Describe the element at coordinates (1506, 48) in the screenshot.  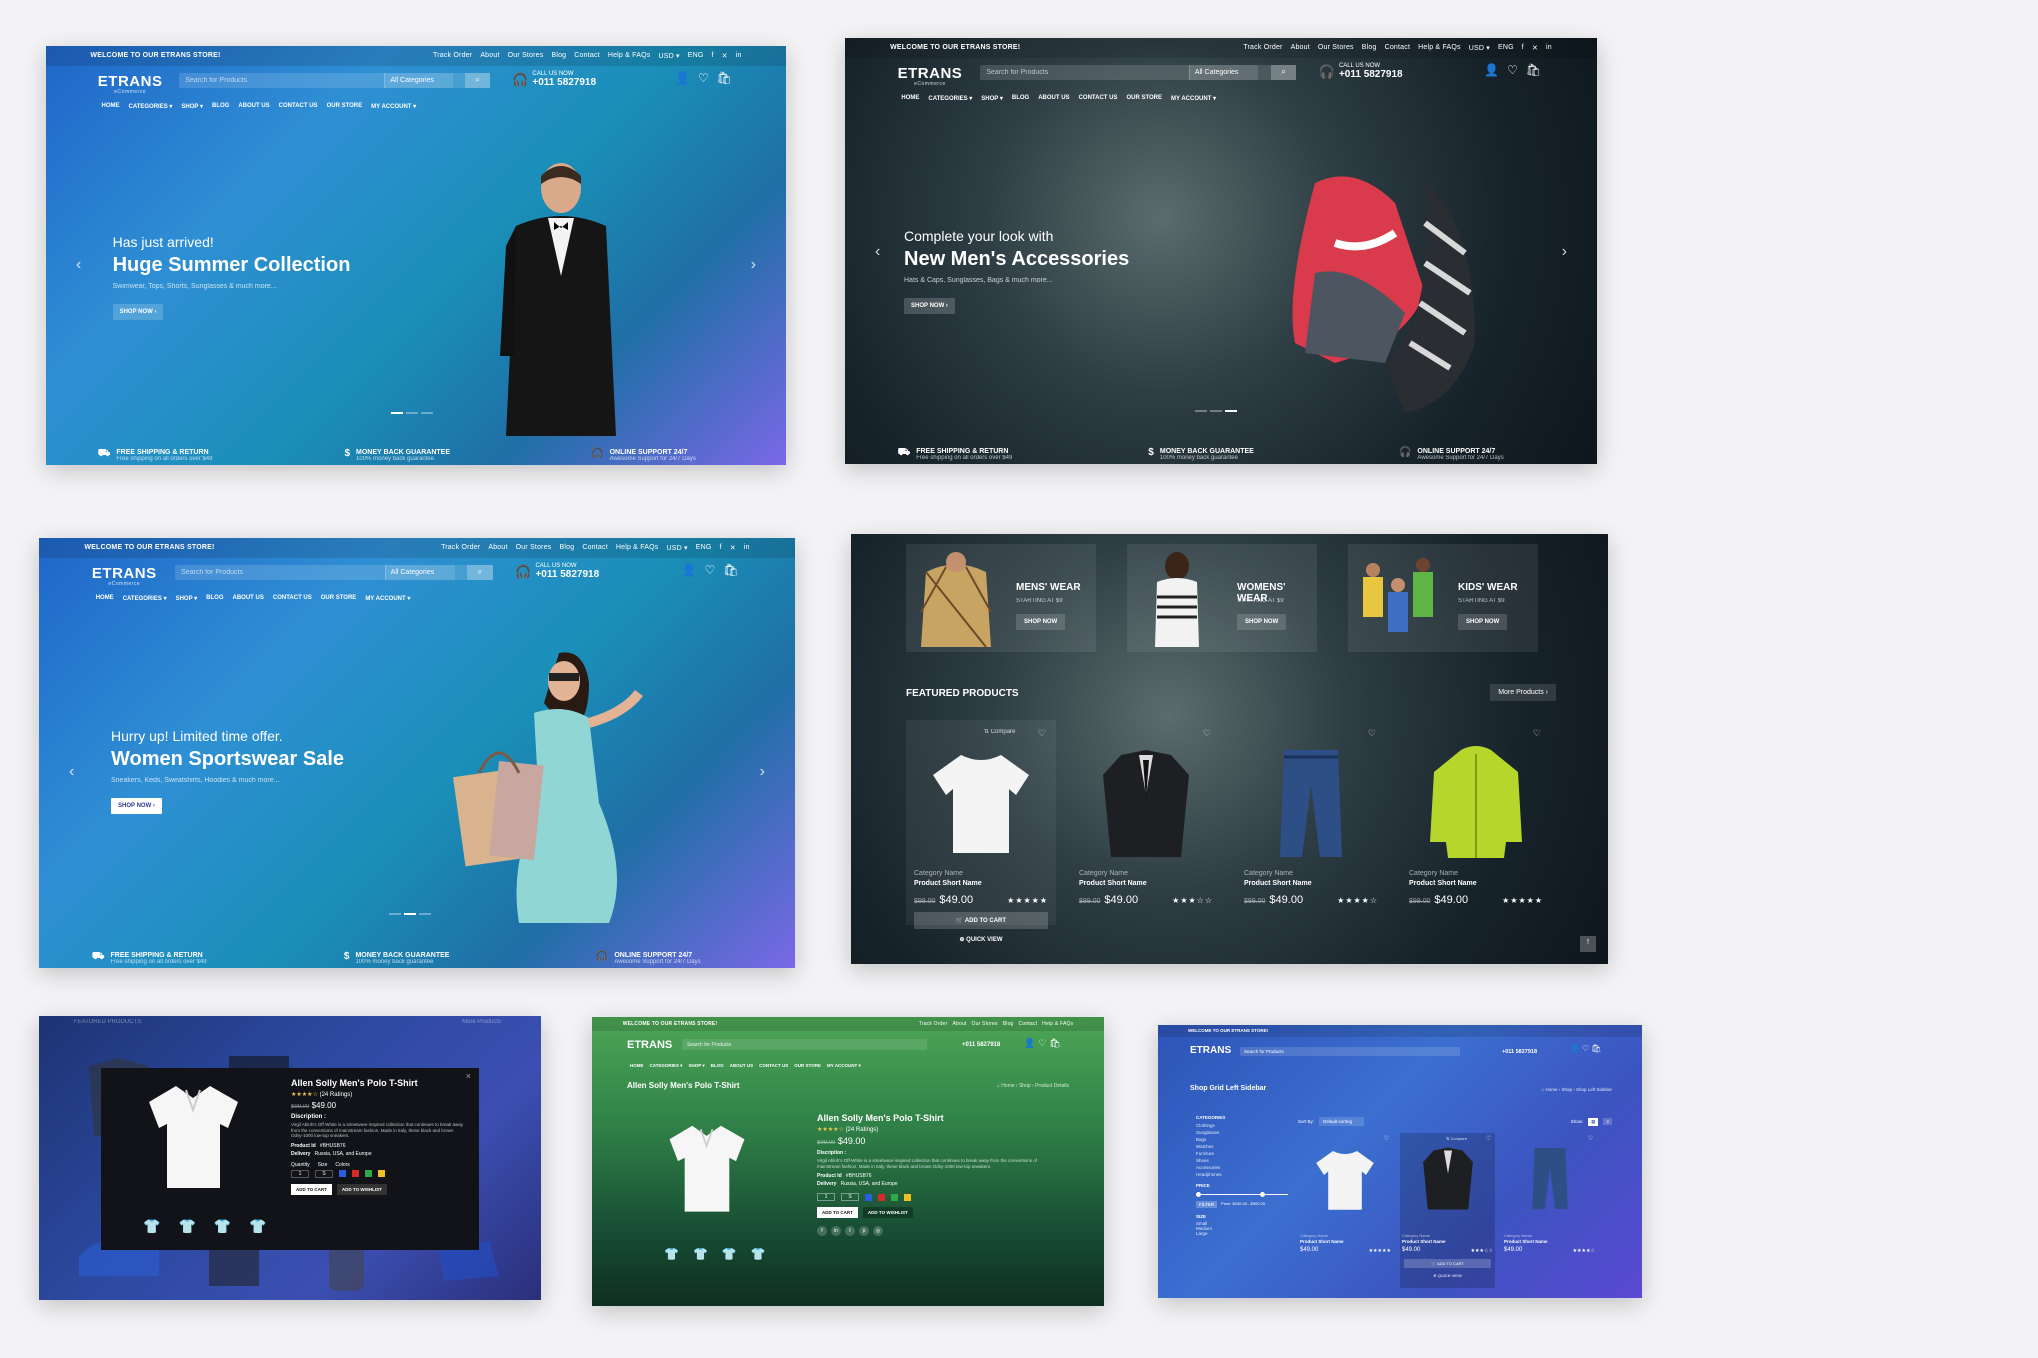
I see `language-select: ENG` at that location.